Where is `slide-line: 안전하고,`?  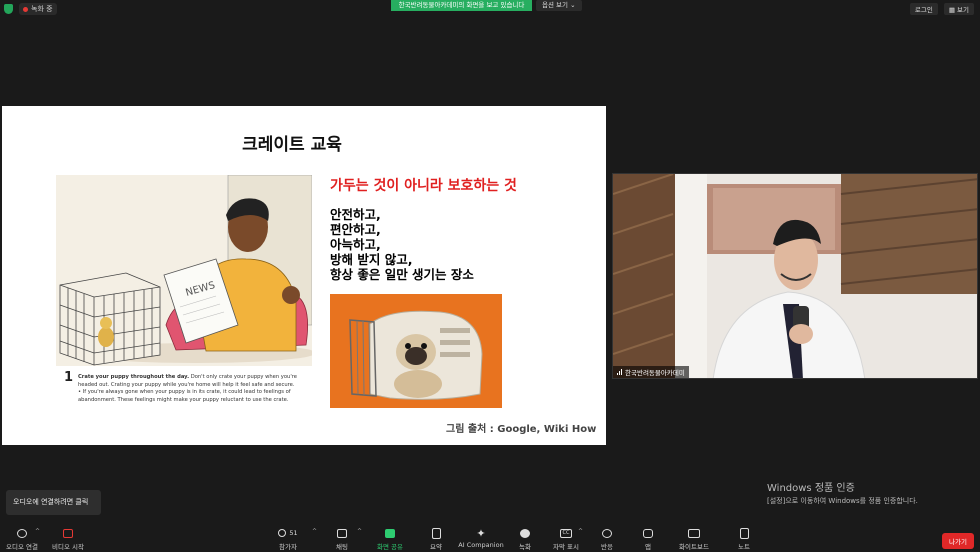 slide-line: 안전하고, is located at coordinates (355, 214).